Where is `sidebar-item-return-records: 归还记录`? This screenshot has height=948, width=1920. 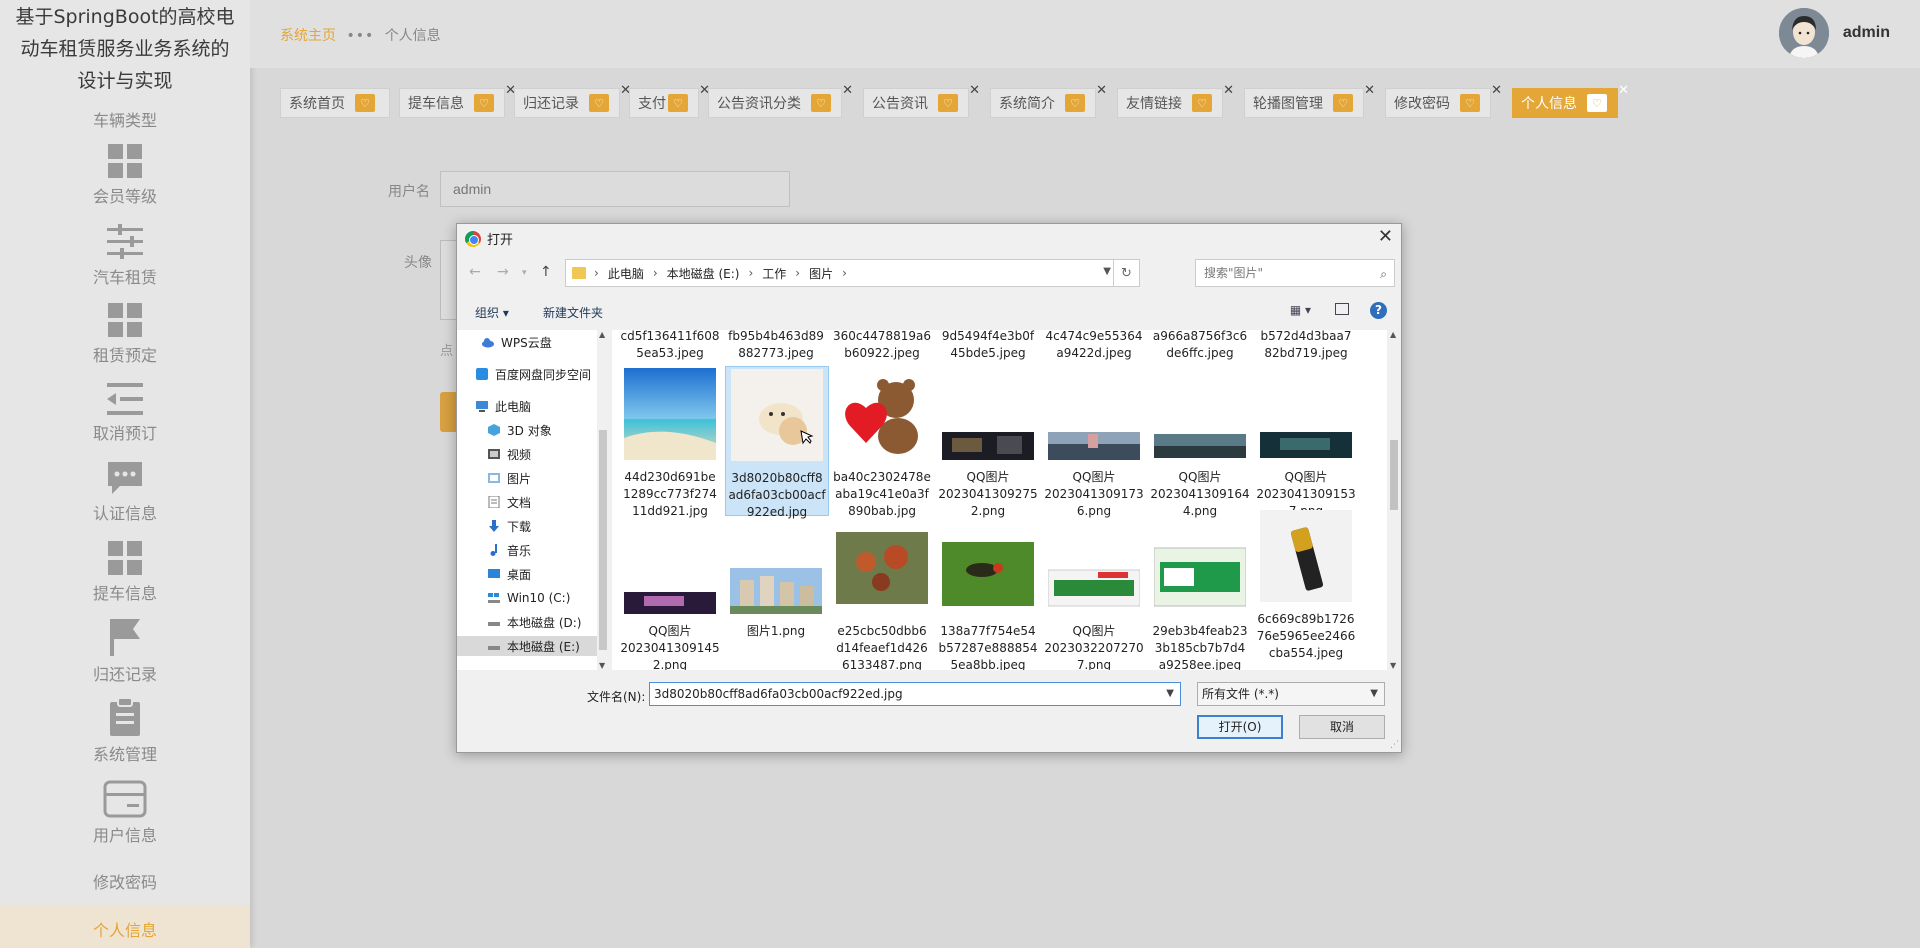 sidebar-item-return-records: 归还记录 is located at coordinates (125, 651).